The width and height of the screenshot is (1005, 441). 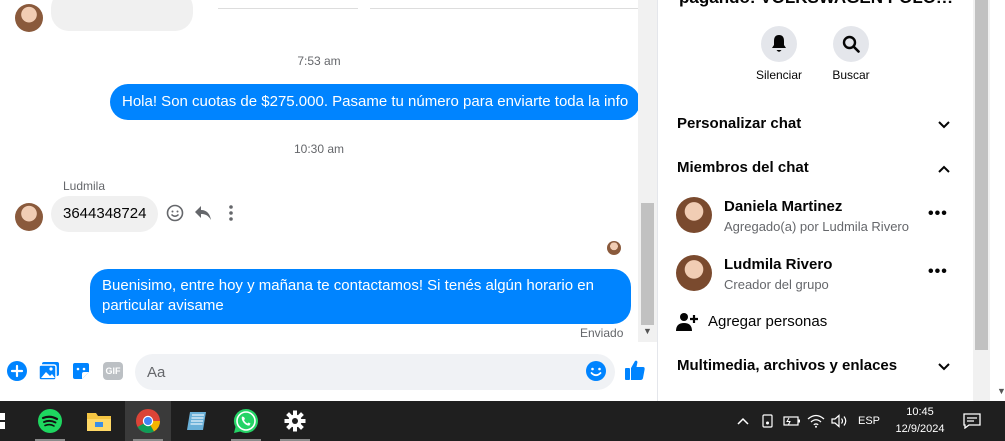 What do you see at coordinates (768, 421) in the screenshot?
I see `meet-now-icon` at bounding box center [768, 421].